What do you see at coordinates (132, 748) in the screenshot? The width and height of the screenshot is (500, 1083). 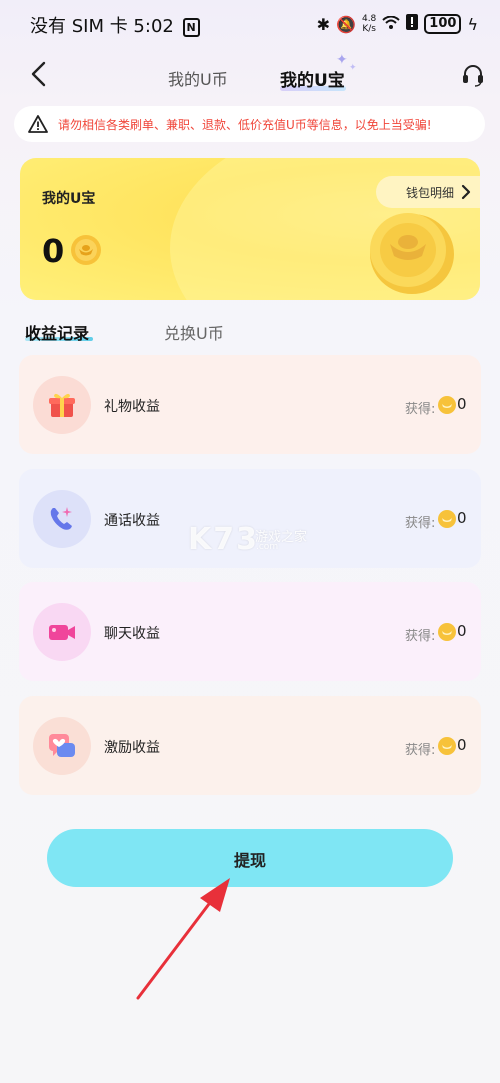 I see `item-label: 激励收益` at bounding box center [132, 748].